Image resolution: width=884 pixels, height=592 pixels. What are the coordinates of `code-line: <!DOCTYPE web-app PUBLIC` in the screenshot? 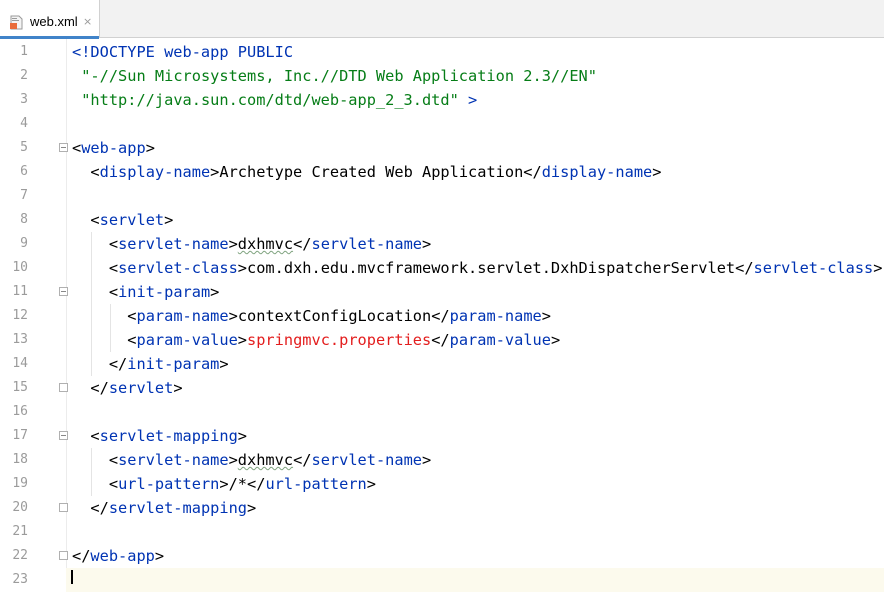 It's located at (478, 52).